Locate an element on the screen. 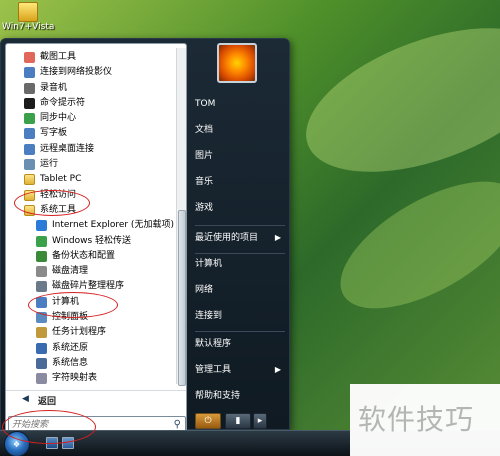  back-button: ◀ 返回 is located at coordinates (96, 399).